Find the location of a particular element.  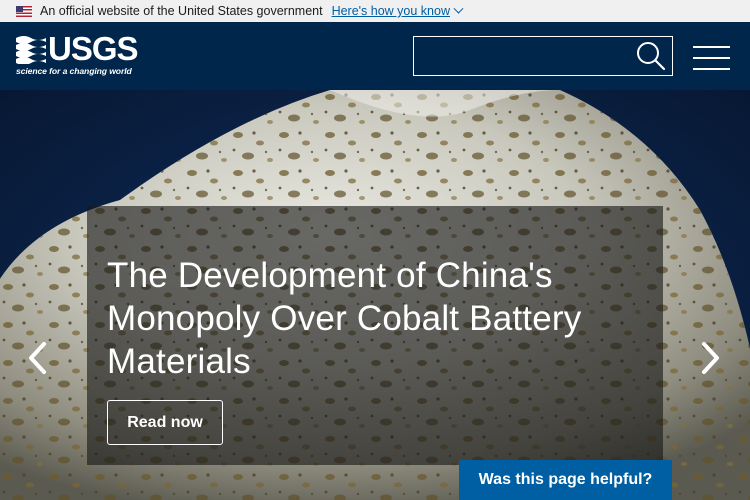

search-button is located at coordinates (651, 56).